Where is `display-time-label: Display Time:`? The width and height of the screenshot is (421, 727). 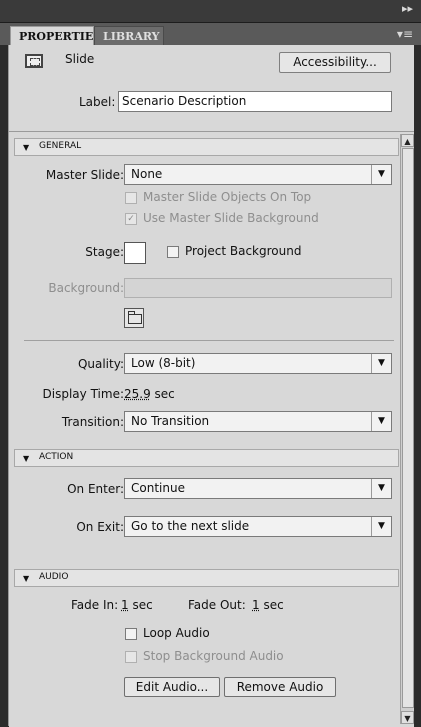 display-time-label: Display Time: is located at coordinates (83, 394).